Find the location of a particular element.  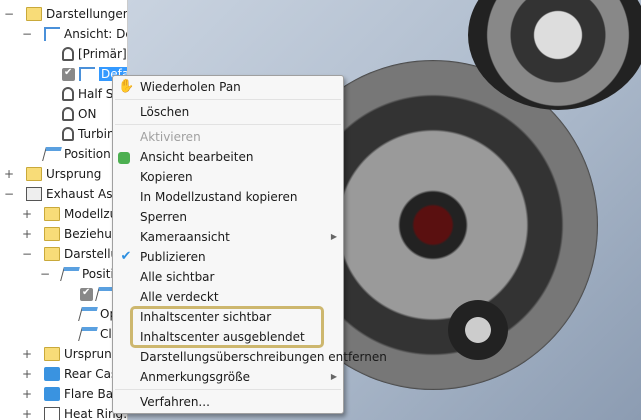

tree-item-label: Position is located at coordinates (87, 154).